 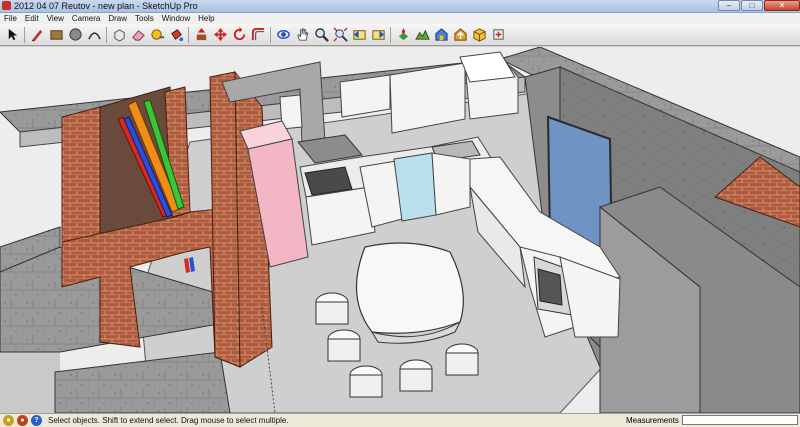 I want to click on toggle-terrain-tool, so click(x=422, y=35).